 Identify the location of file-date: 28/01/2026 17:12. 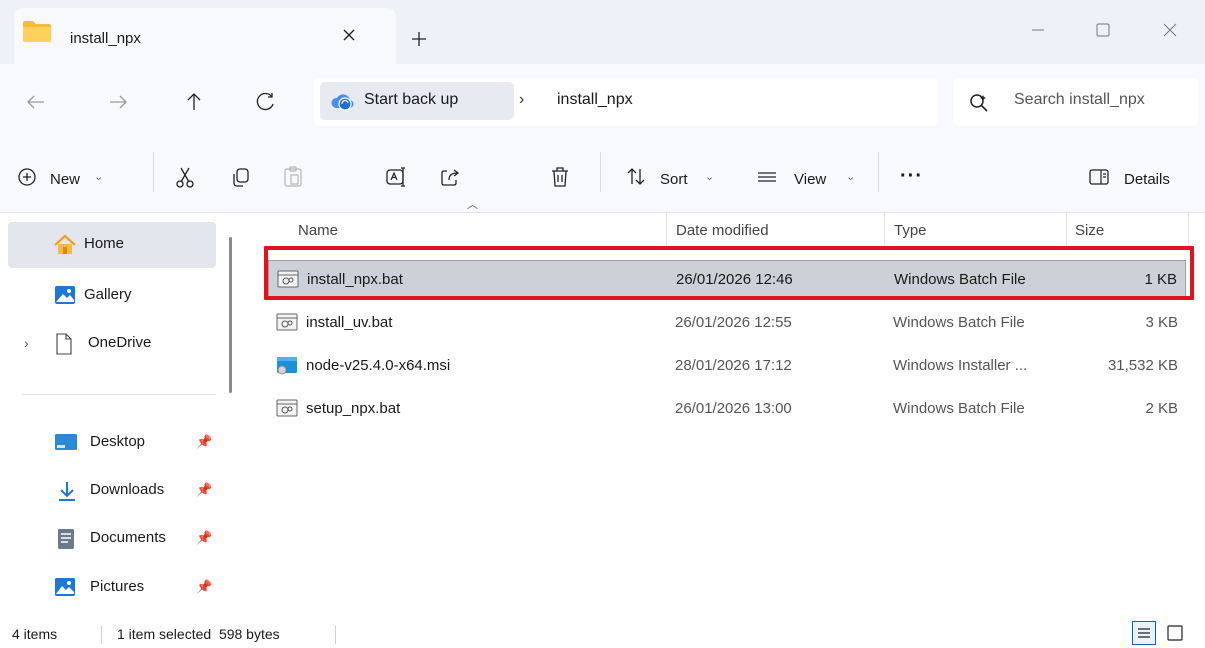
(733, 365).